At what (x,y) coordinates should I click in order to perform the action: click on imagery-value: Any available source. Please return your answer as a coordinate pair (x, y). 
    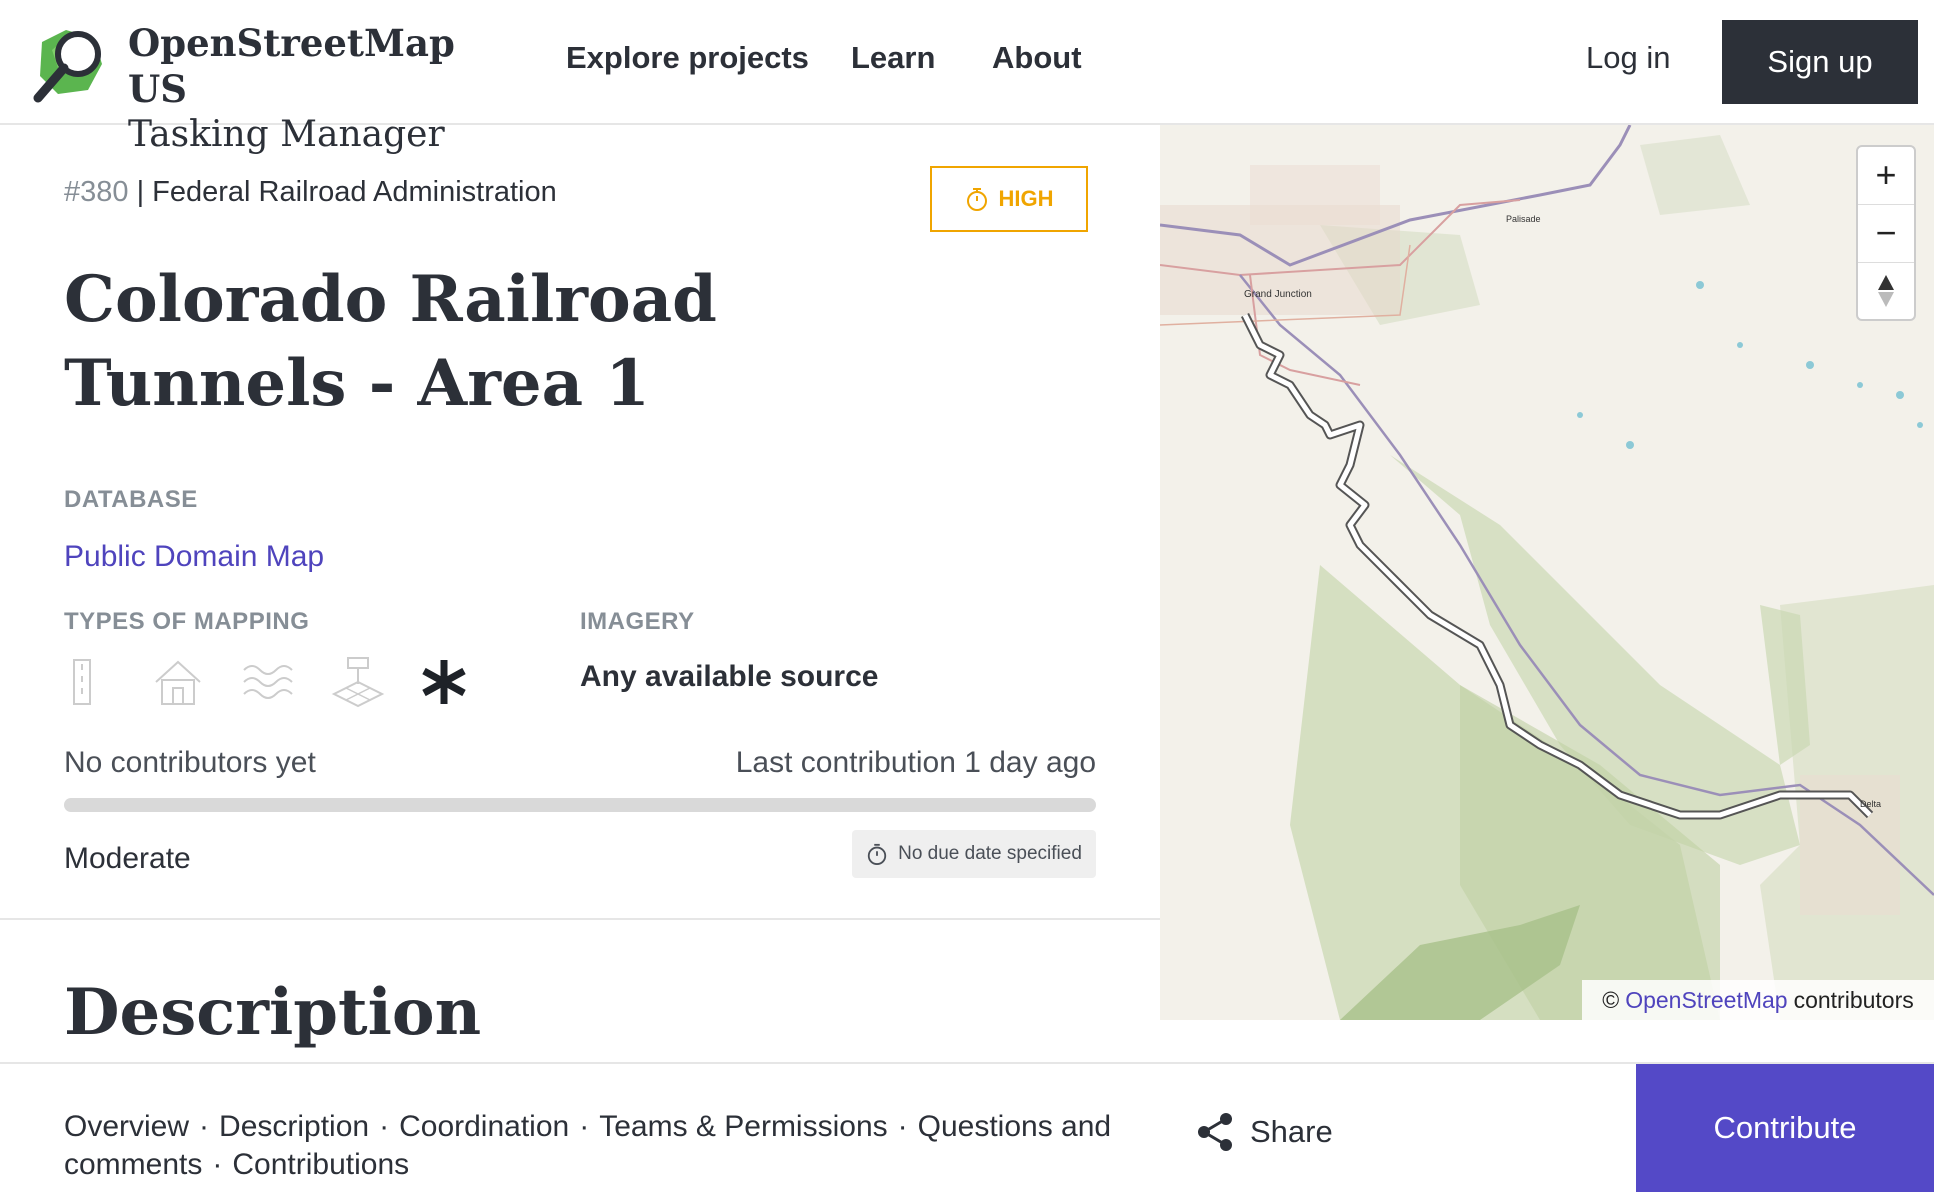
    Looking at the image, I should click on (729, 676).